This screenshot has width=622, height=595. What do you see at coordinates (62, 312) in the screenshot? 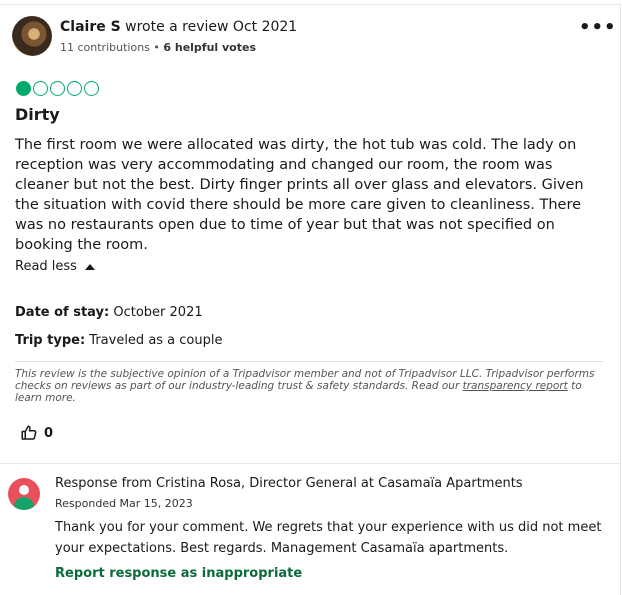
I see `date-of-stay-label: Date of stay:` at bounding box center [62, 312].